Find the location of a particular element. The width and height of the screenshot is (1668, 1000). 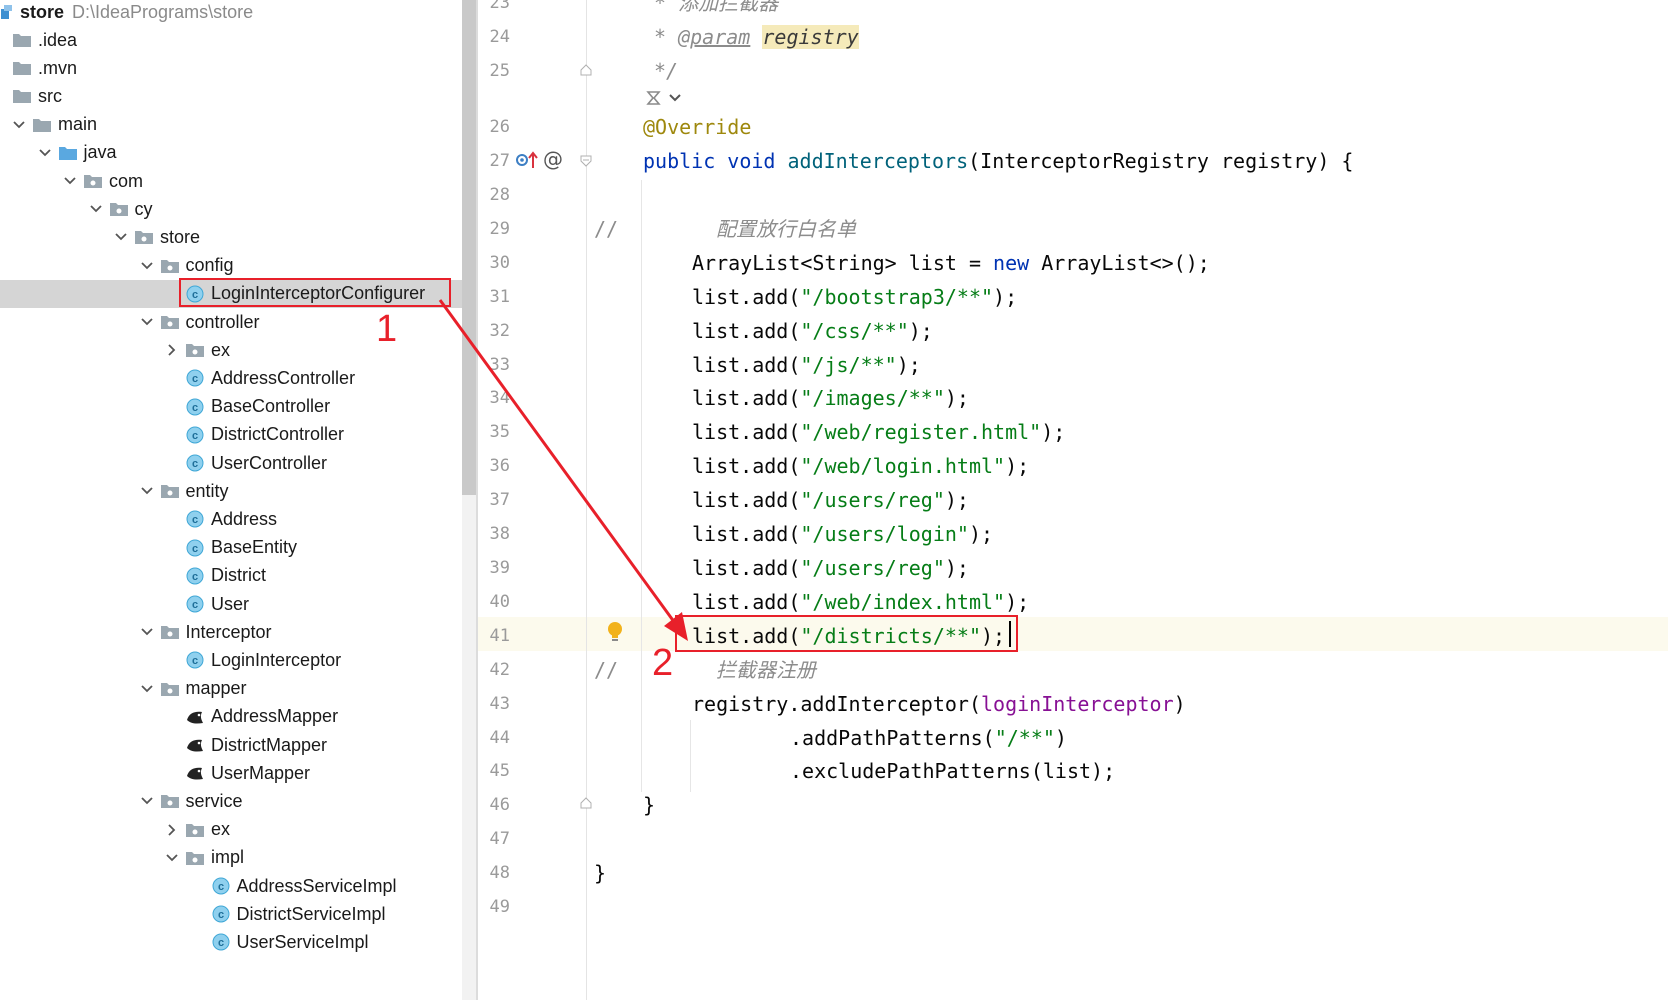

tree-item: entity is located at coordinates (231, 491).